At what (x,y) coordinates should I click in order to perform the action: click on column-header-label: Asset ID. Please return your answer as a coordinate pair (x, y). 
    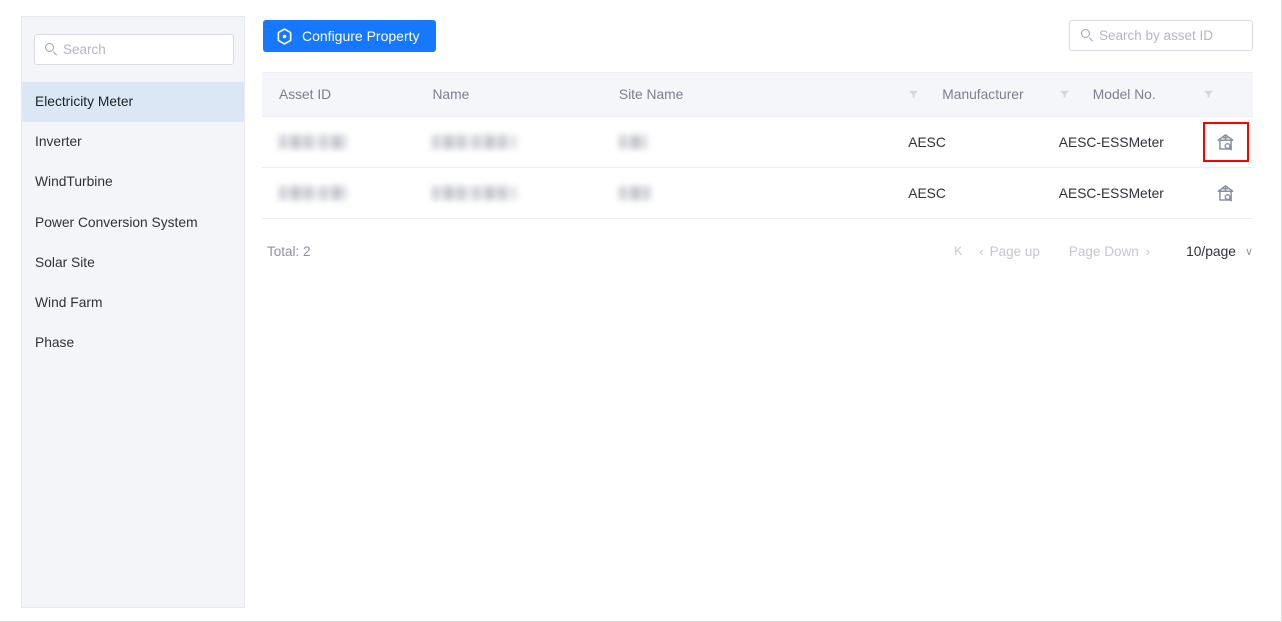
    Looking at the image, I should click on (305, 94).